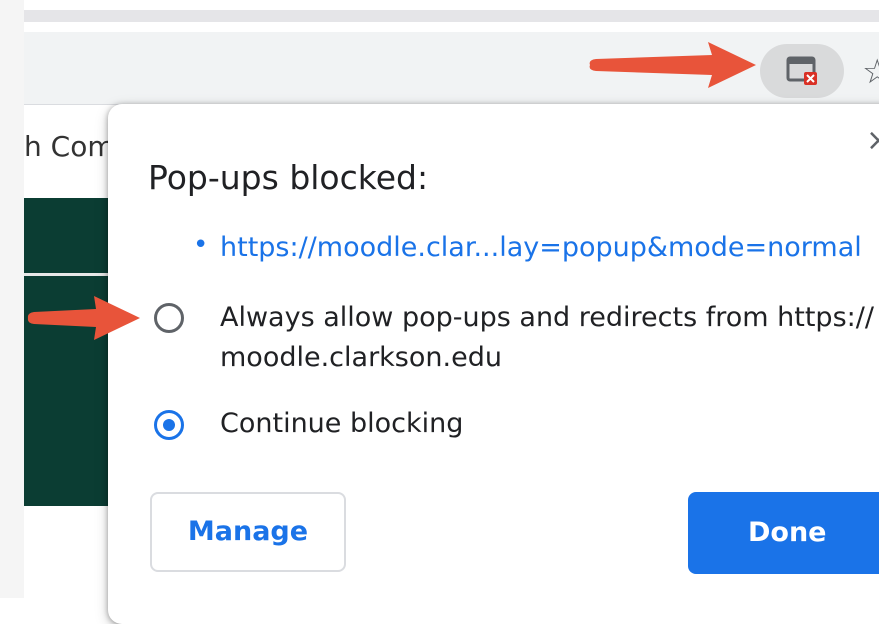  I want to click on manage-button: Manage, so click(248, 532).